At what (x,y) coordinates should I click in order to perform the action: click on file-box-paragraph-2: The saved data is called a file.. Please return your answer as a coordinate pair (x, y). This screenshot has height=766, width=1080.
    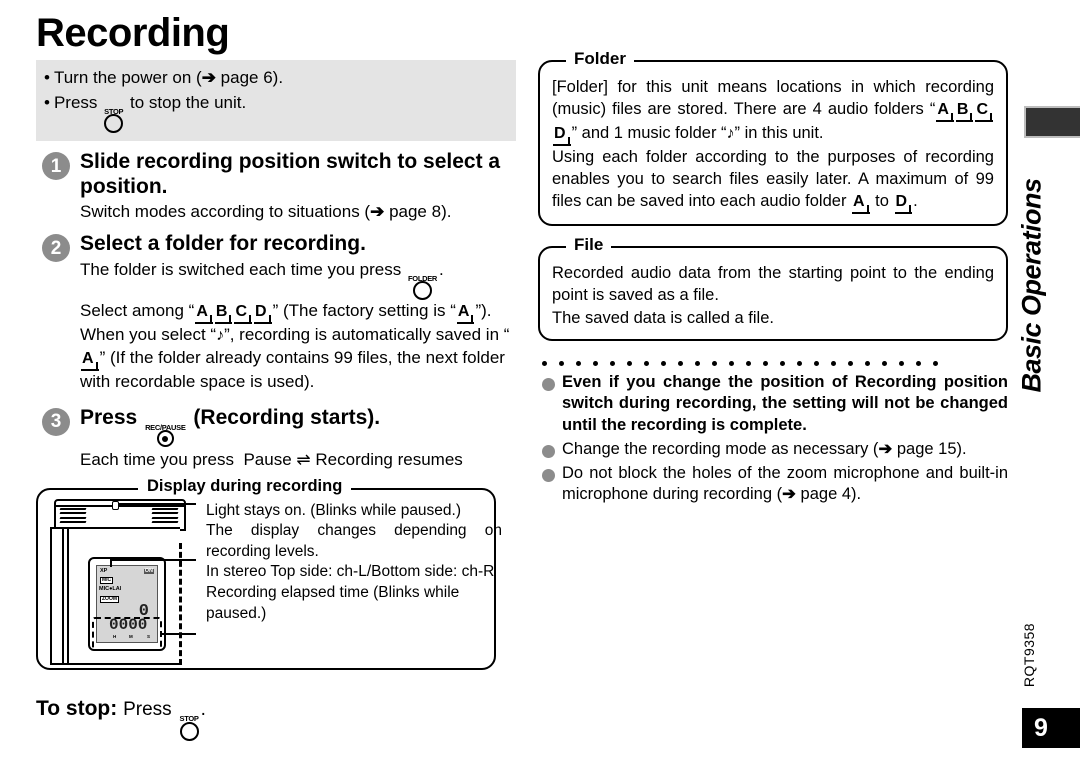
    Looking at the image, I should click on (663, 317).